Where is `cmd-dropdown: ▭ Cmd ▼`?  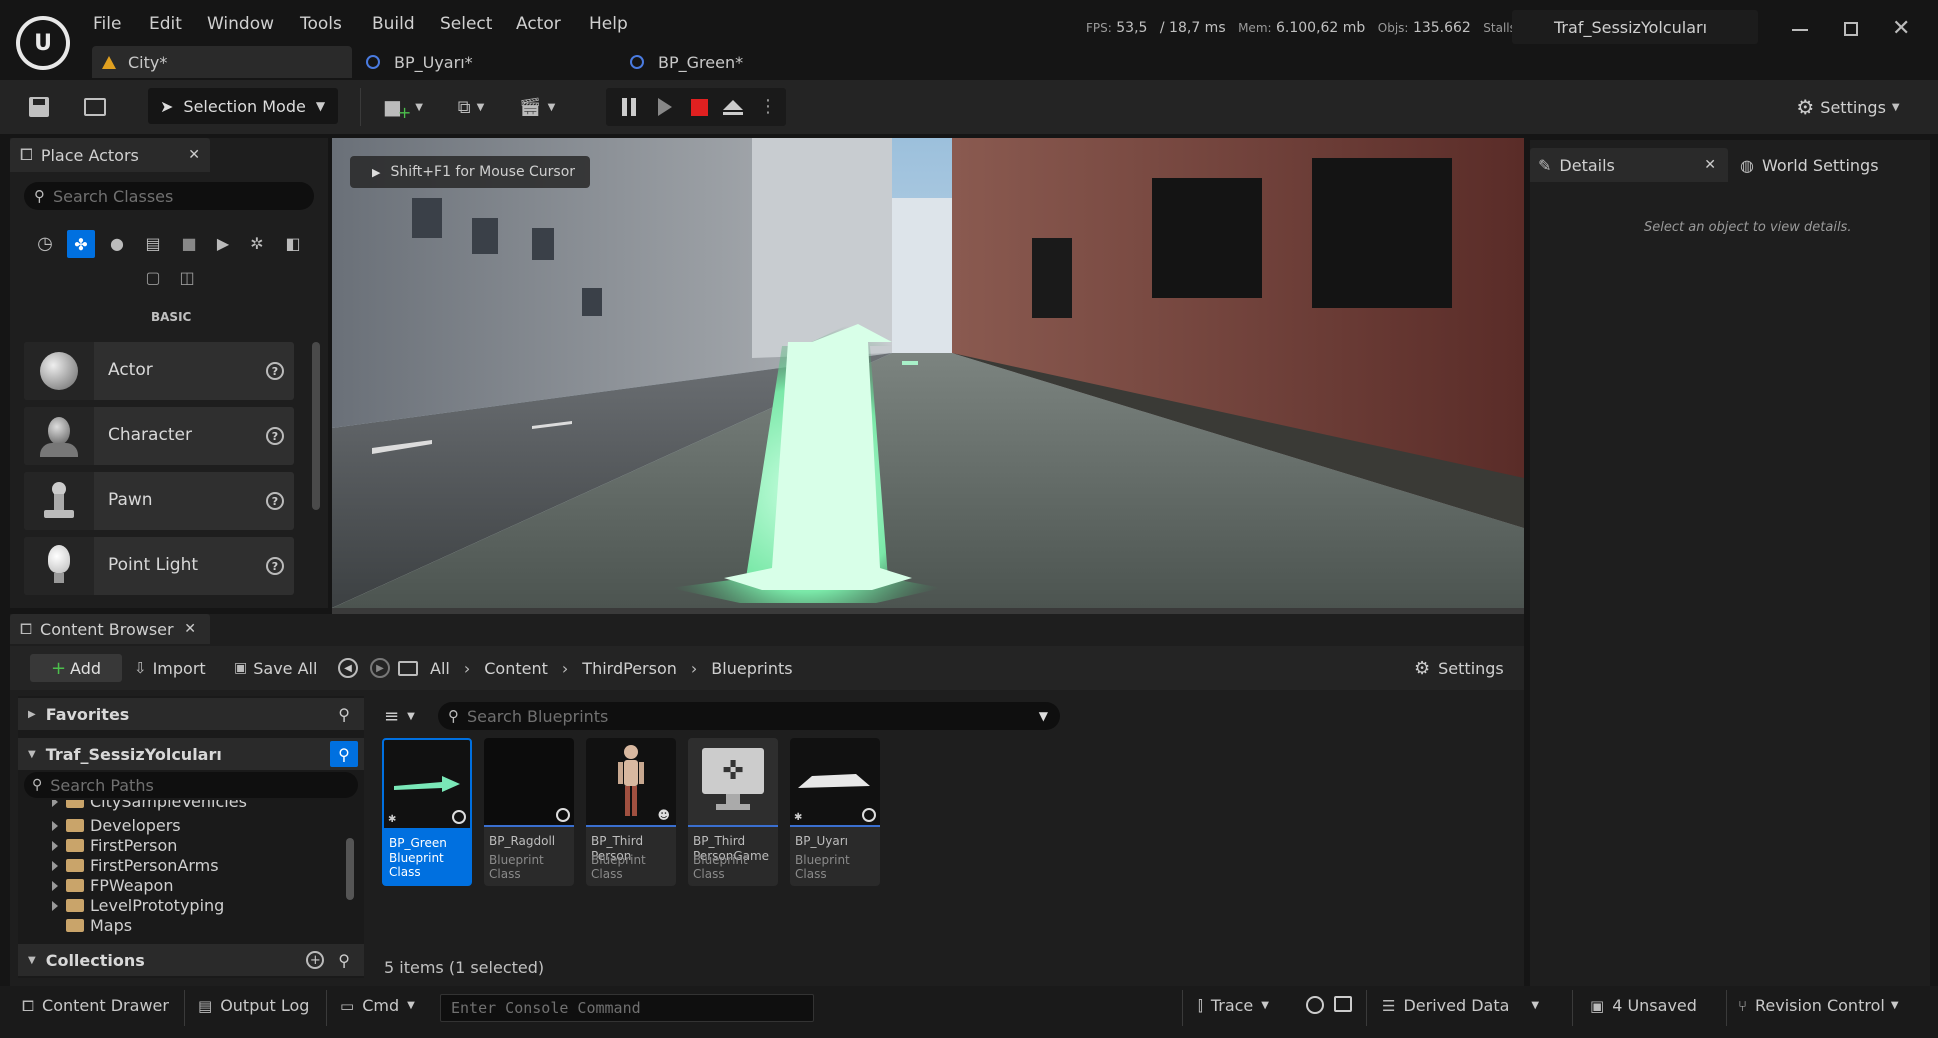 cmd-dropdown: ▭ Cmd ▼ is located at coordinates (377, 1005).